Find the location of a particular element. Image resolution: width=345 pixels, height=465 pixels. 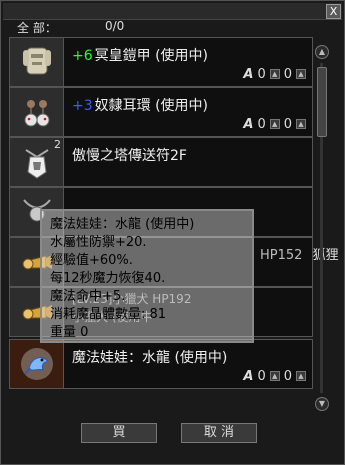

item-enchant: +3 is located at coordinates (82, 106).